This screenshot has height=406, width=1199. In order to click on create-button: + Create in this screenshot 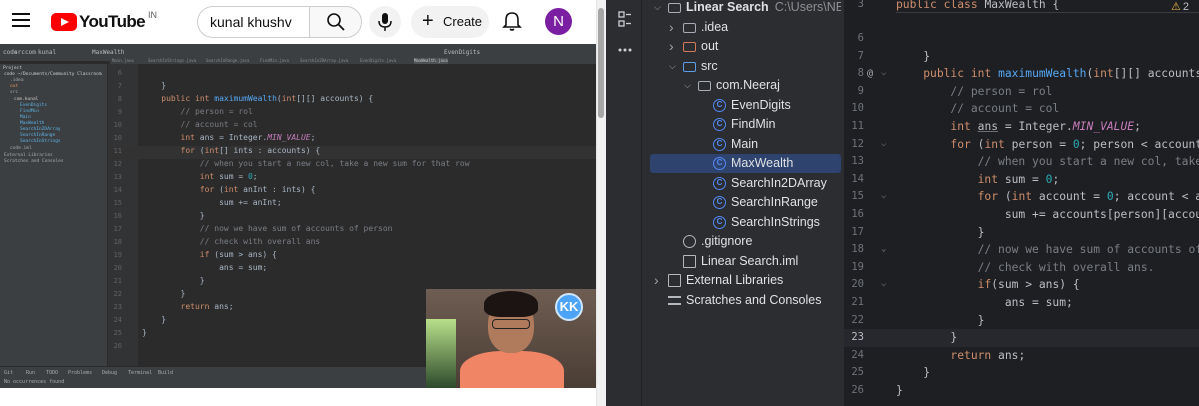, I will do `click(450, 22)`.